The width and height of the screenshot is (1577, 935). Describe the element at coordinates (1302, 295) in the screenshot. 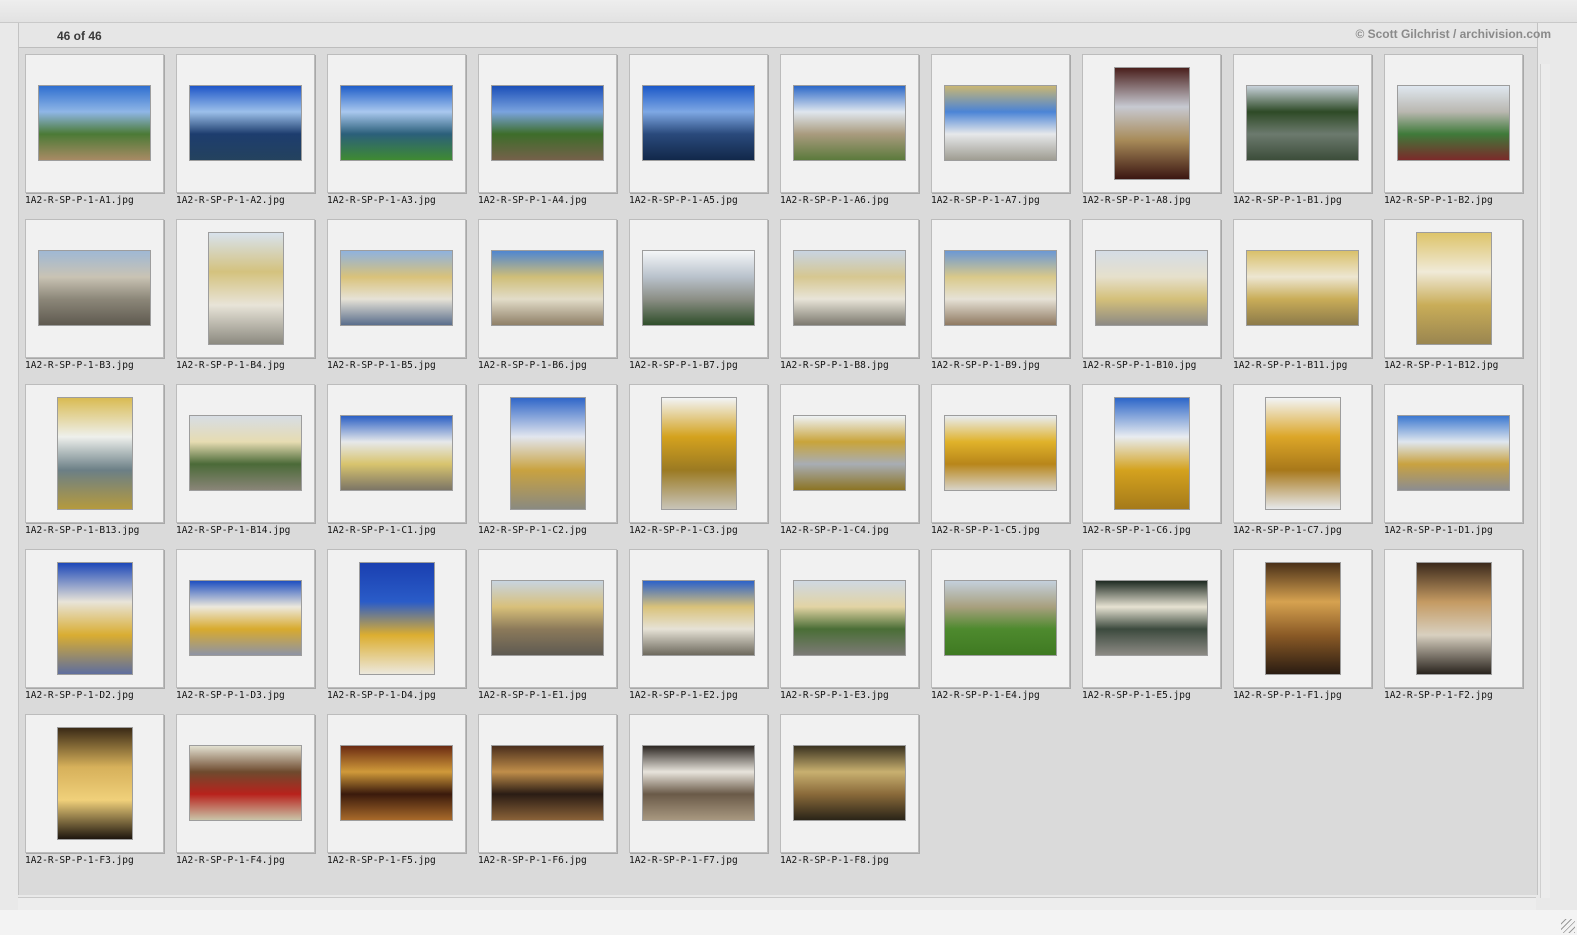

I see `thumbnail-cell: 1A2-R-SP-P-1-B11.jpg` at that location.